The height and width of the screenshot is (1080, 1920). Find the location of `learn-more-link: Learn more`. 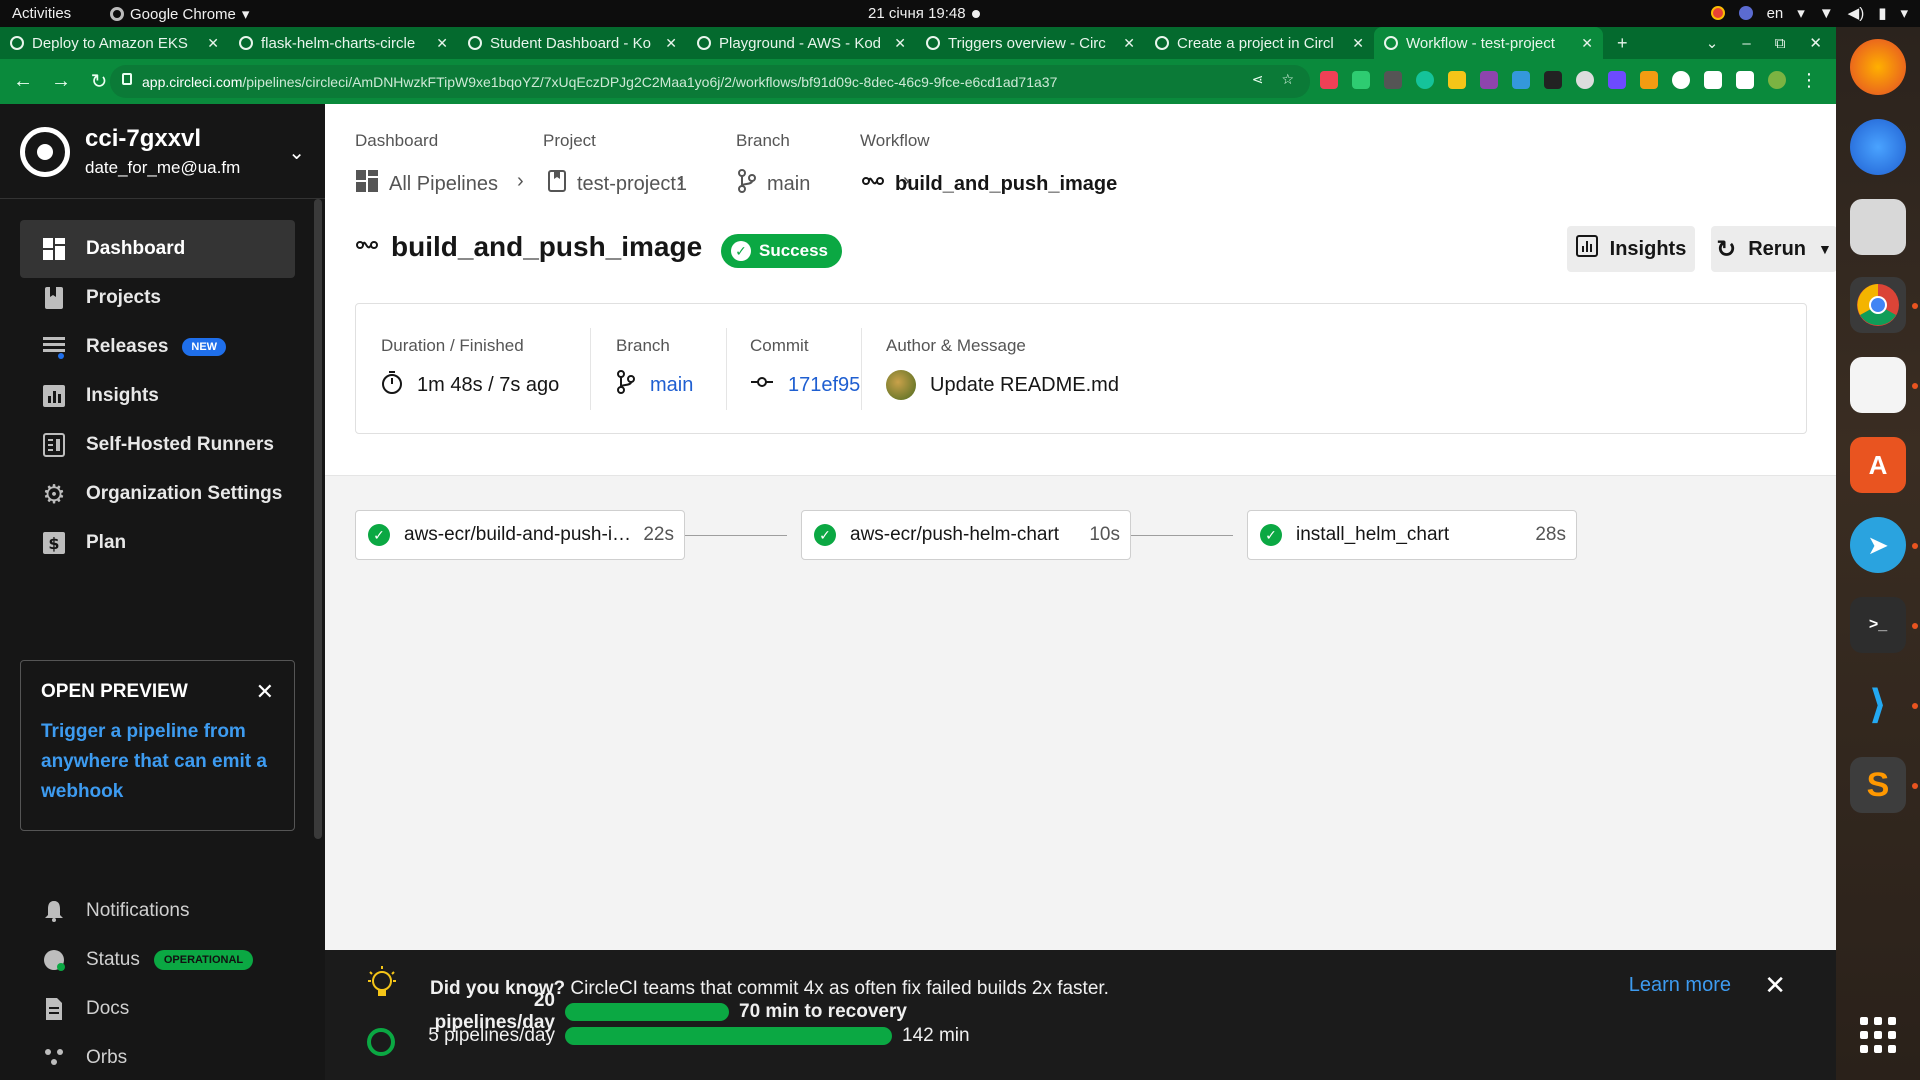

learn-more-link: Learn more is located at coordinates (1680, 985).